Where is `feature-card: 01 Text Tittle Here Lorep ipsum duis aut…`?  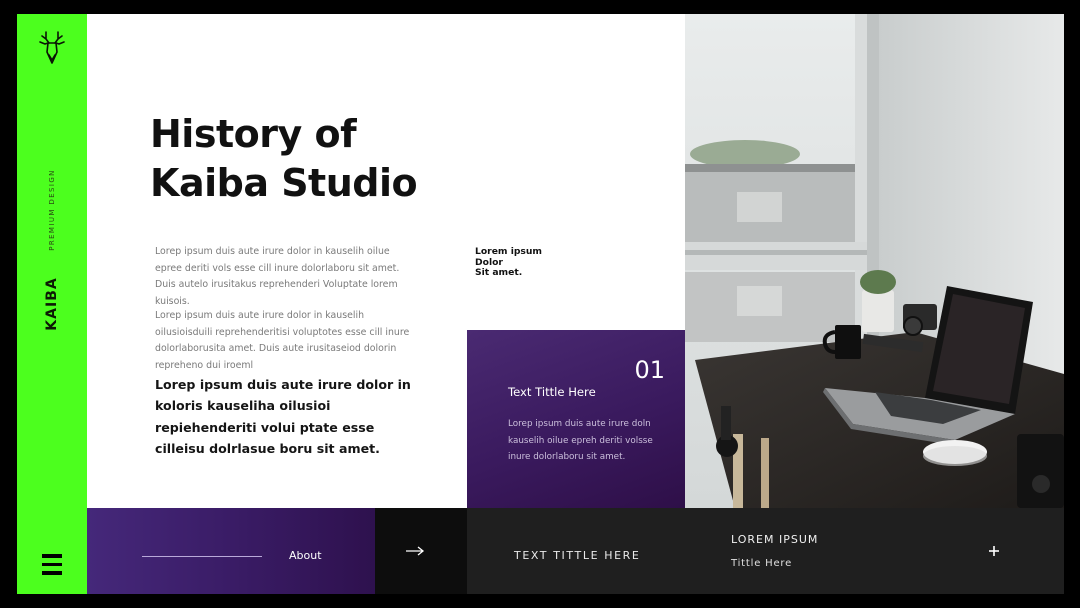
feature-card: 01 Text Tittle Here Lorep ipsum duis aut… is located at coordinates (576, 419).